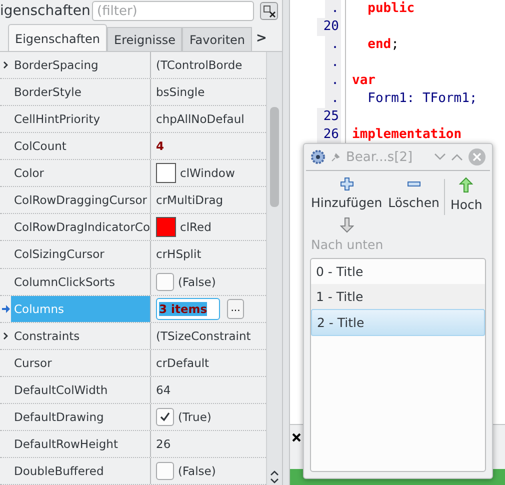 The image size is (505, 485). Describe the element at coordinates (81, 92) in the screenshot. I see `property-name: BorderStyle` at that location.